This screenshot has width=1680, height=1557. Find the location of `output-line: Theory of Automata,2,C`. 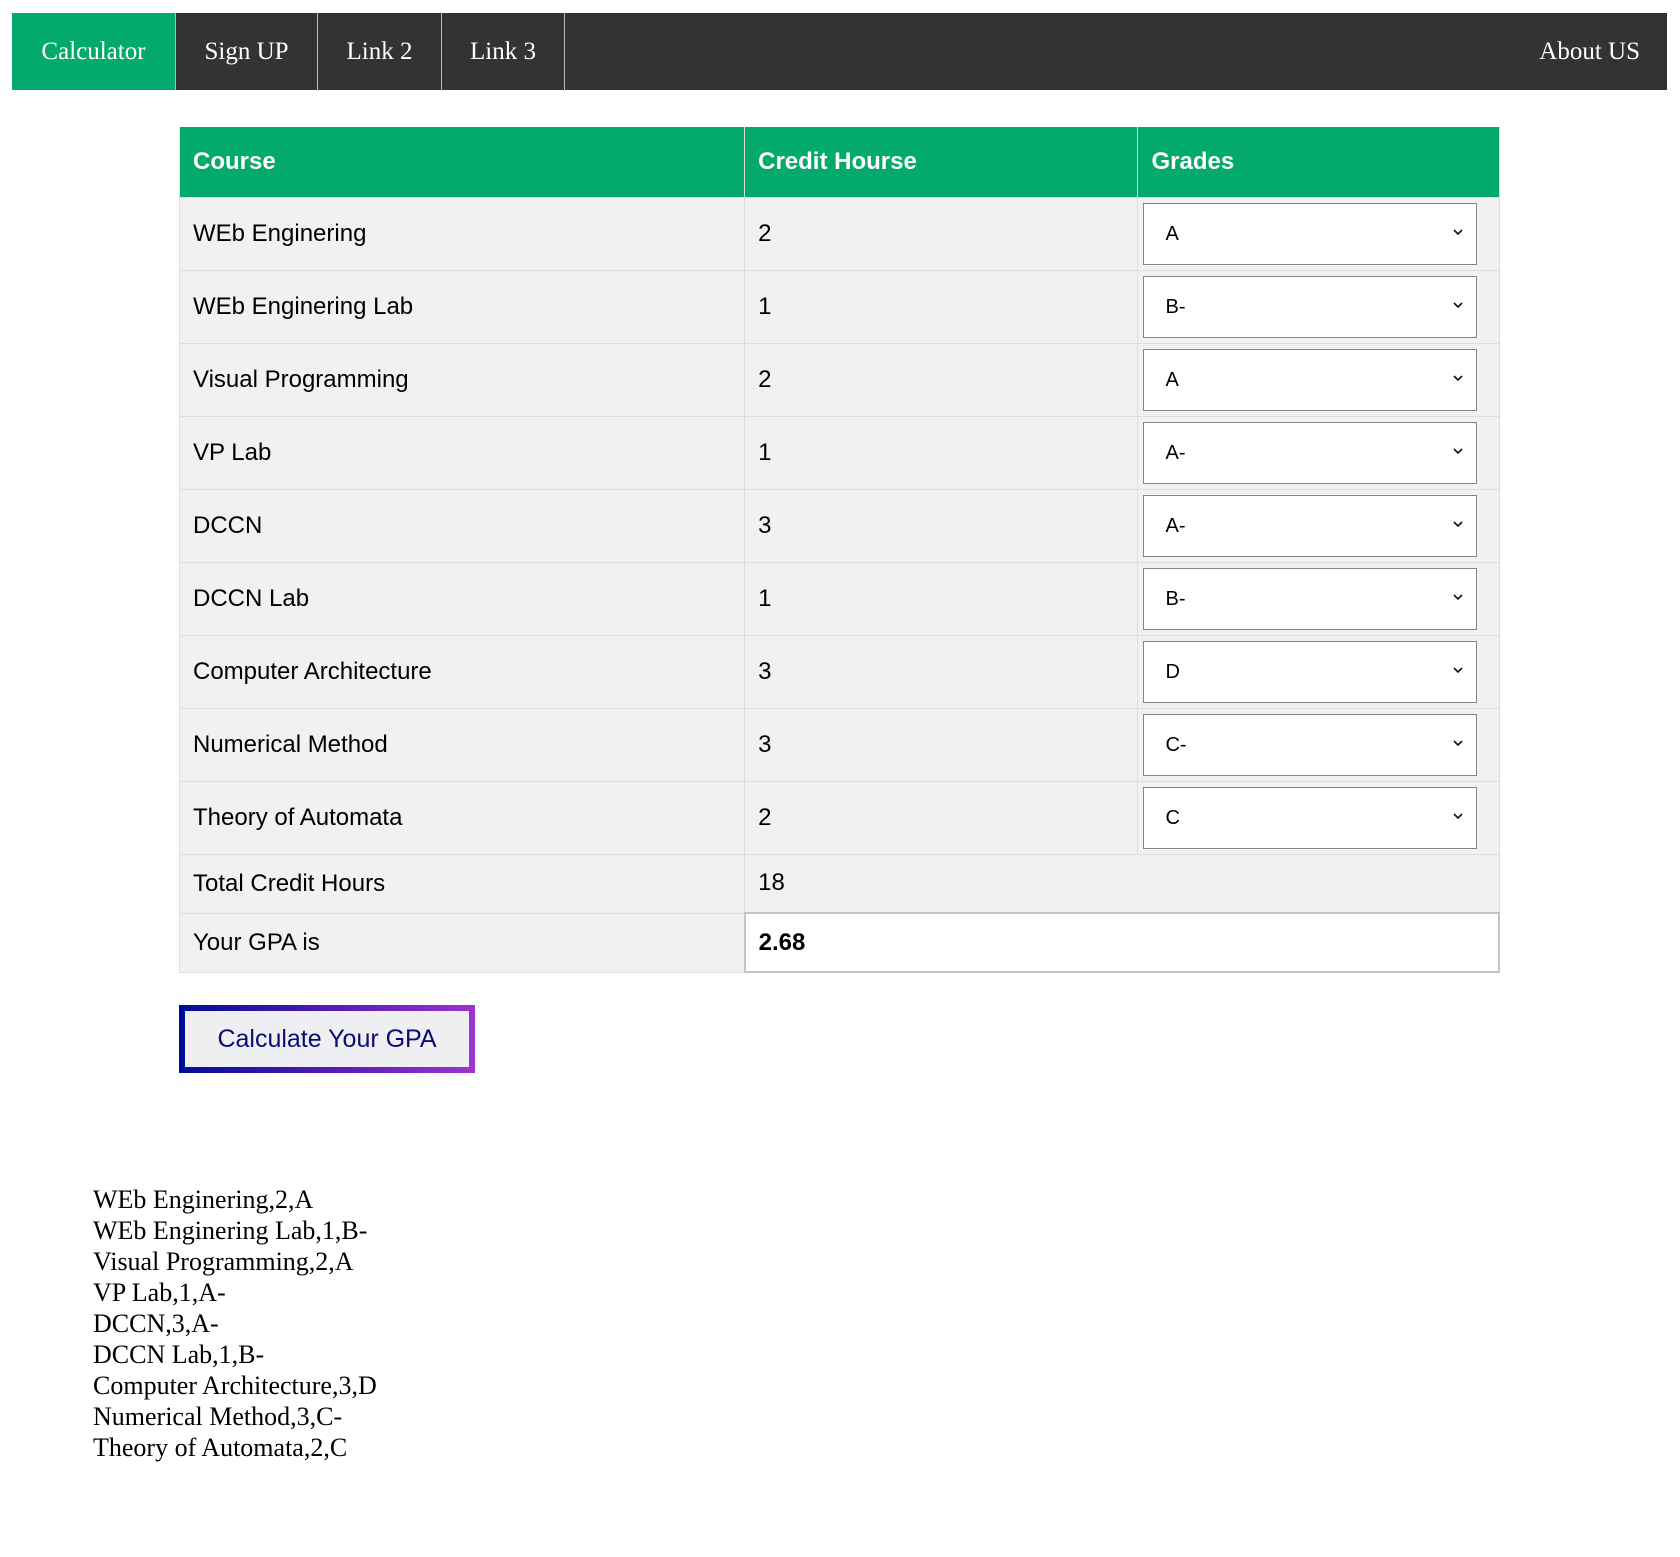

output-line: Theory of Automata,2,C is located at coordinates (220, 1447).